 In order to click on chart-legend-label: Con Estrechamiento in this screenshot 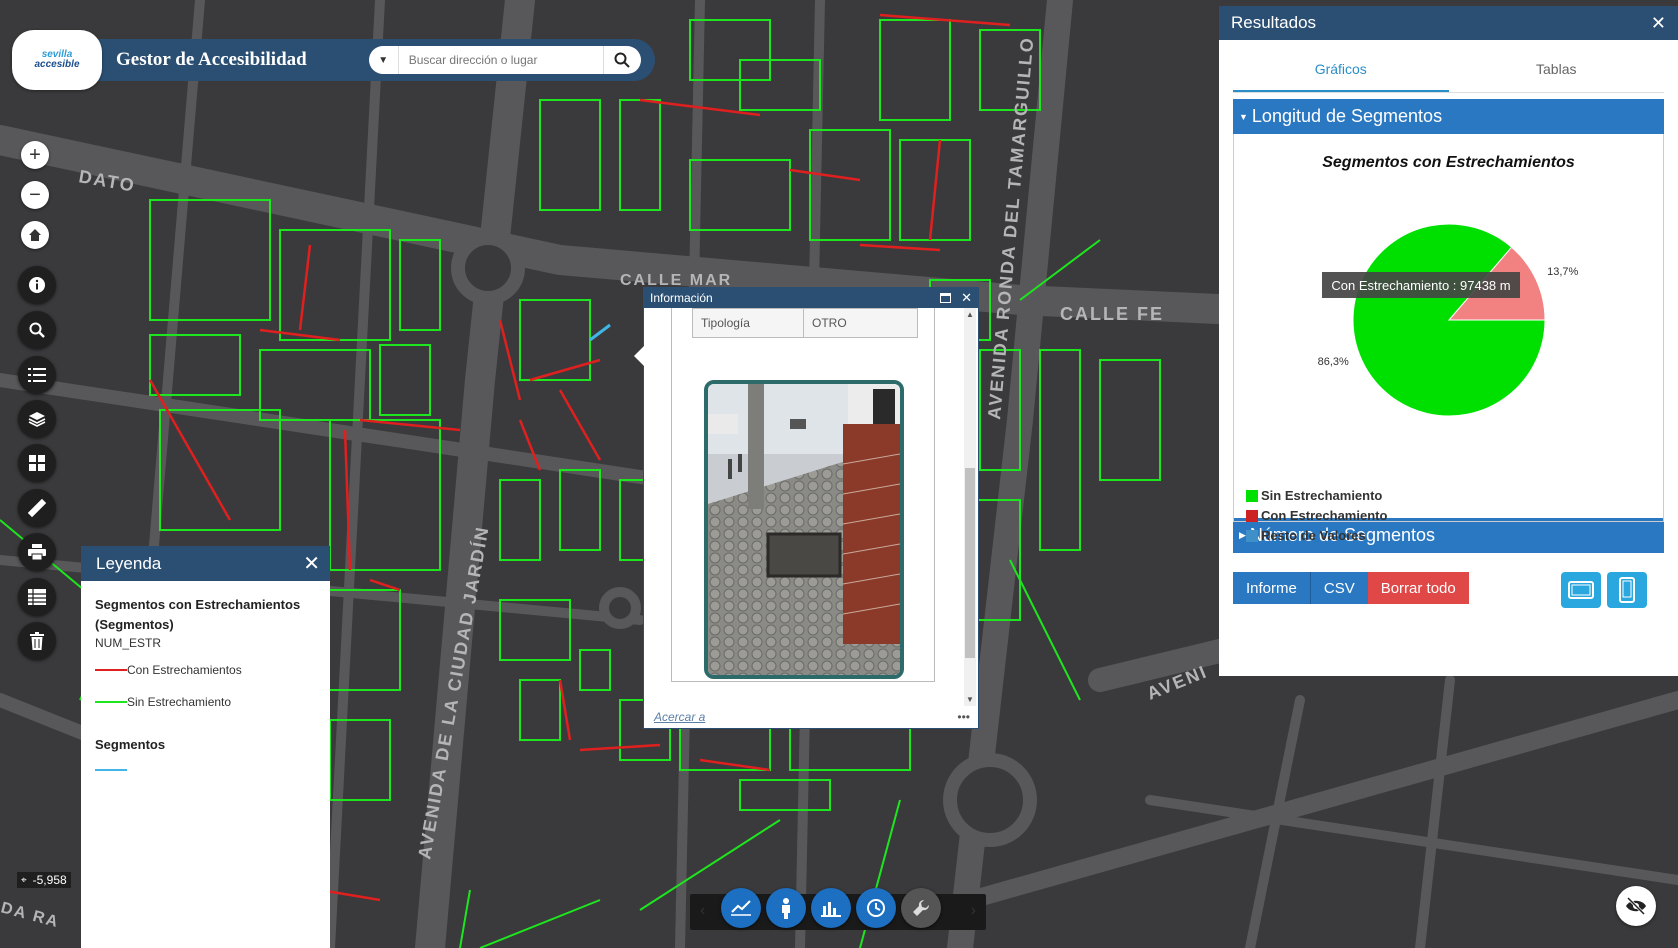, I will do `click(1324, 515)`.